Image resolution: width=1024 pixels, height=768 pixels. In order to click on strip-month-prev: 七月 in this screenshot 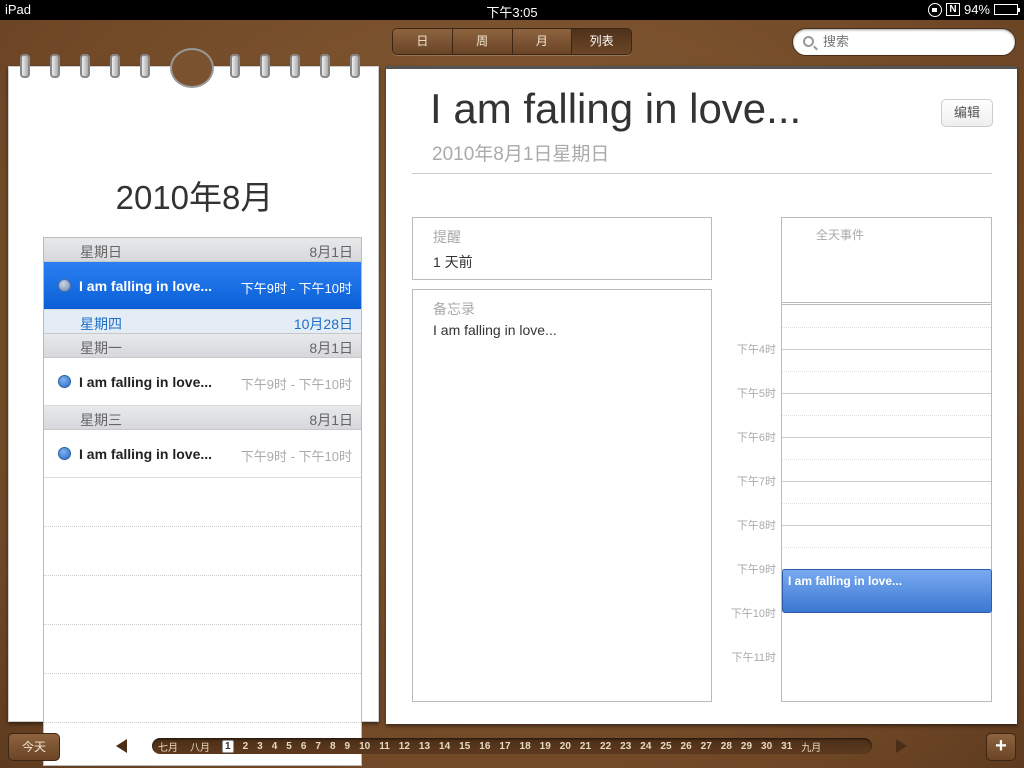, I will do `click(168, 746)`.